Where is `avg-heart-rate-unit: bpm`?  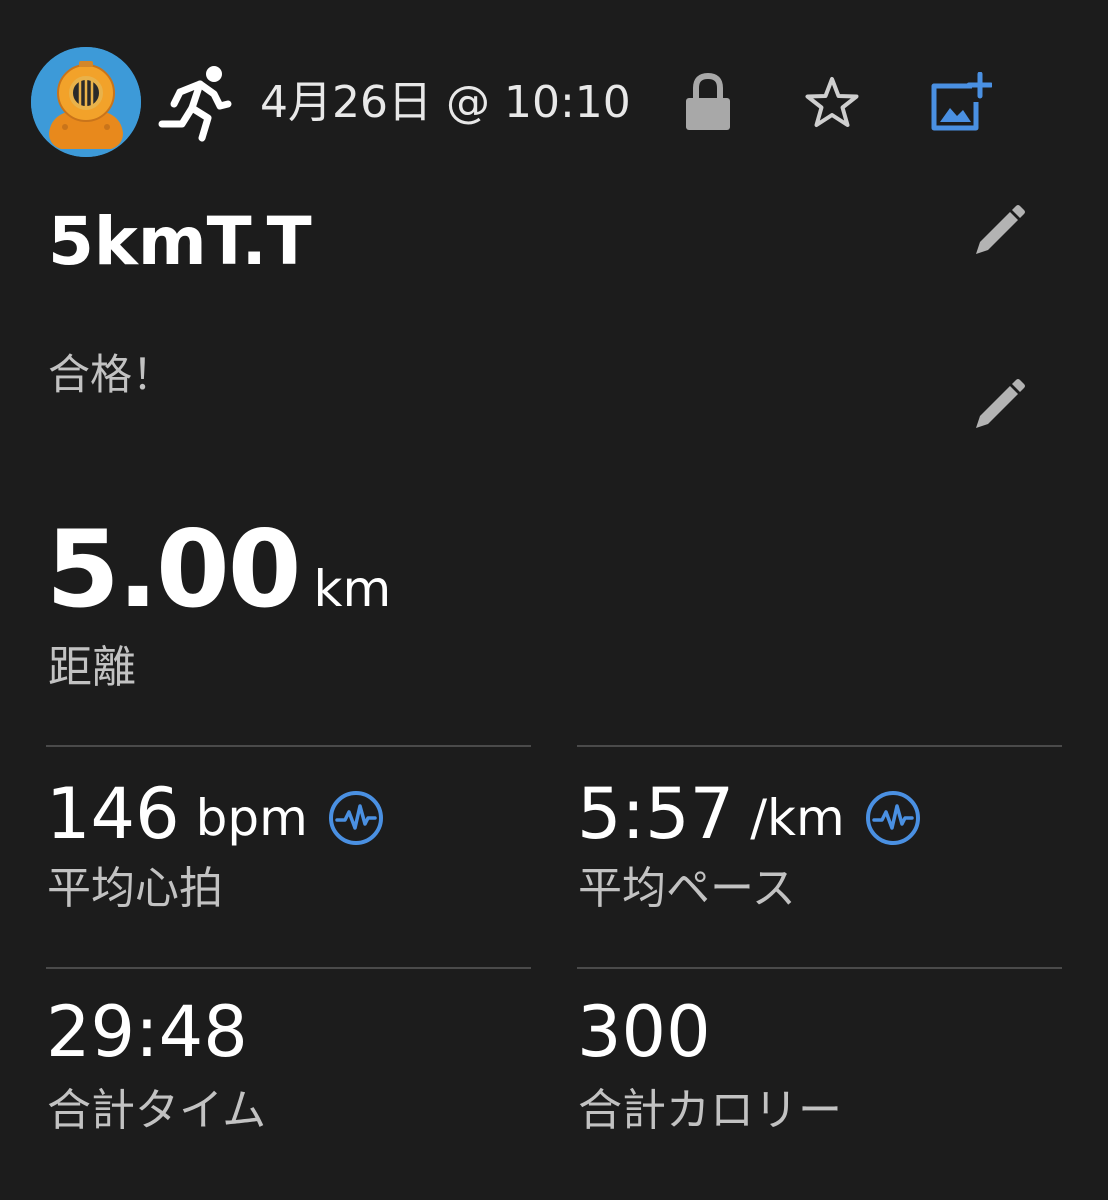 avg-heart-rate-unit: bpm is located at coordinates (251, 818).